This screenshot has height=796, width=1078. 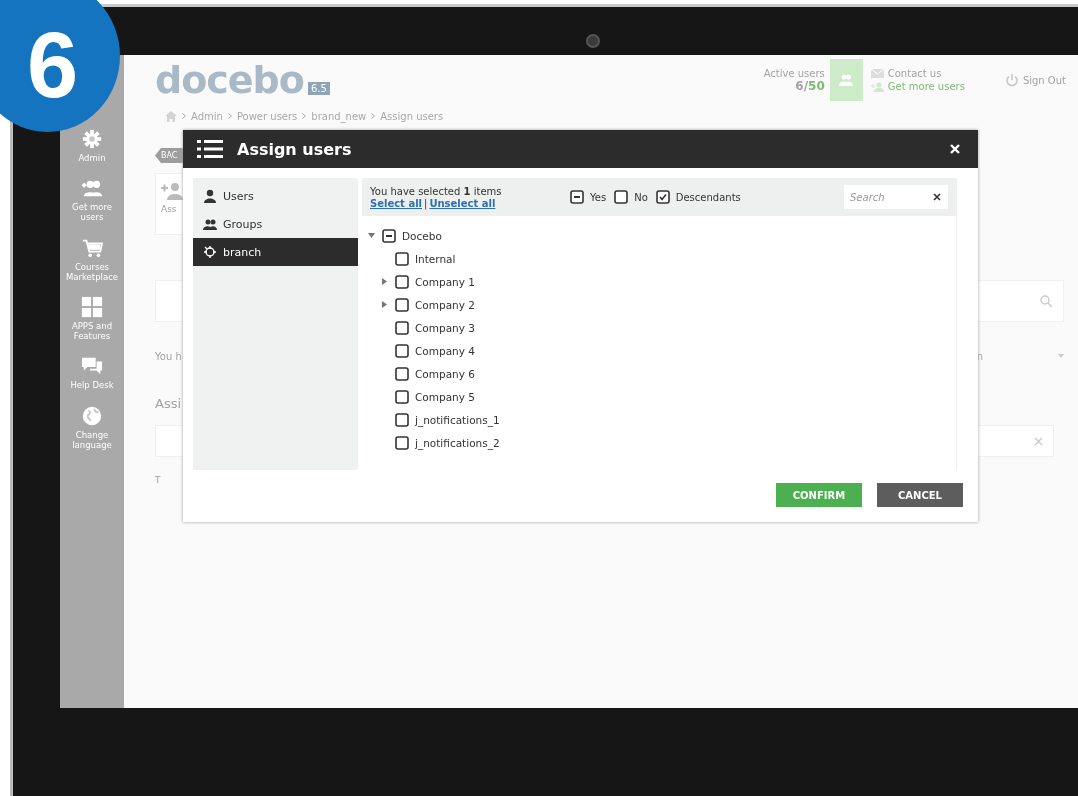 I want to click on camera-icon, so click(x=593, y=41).